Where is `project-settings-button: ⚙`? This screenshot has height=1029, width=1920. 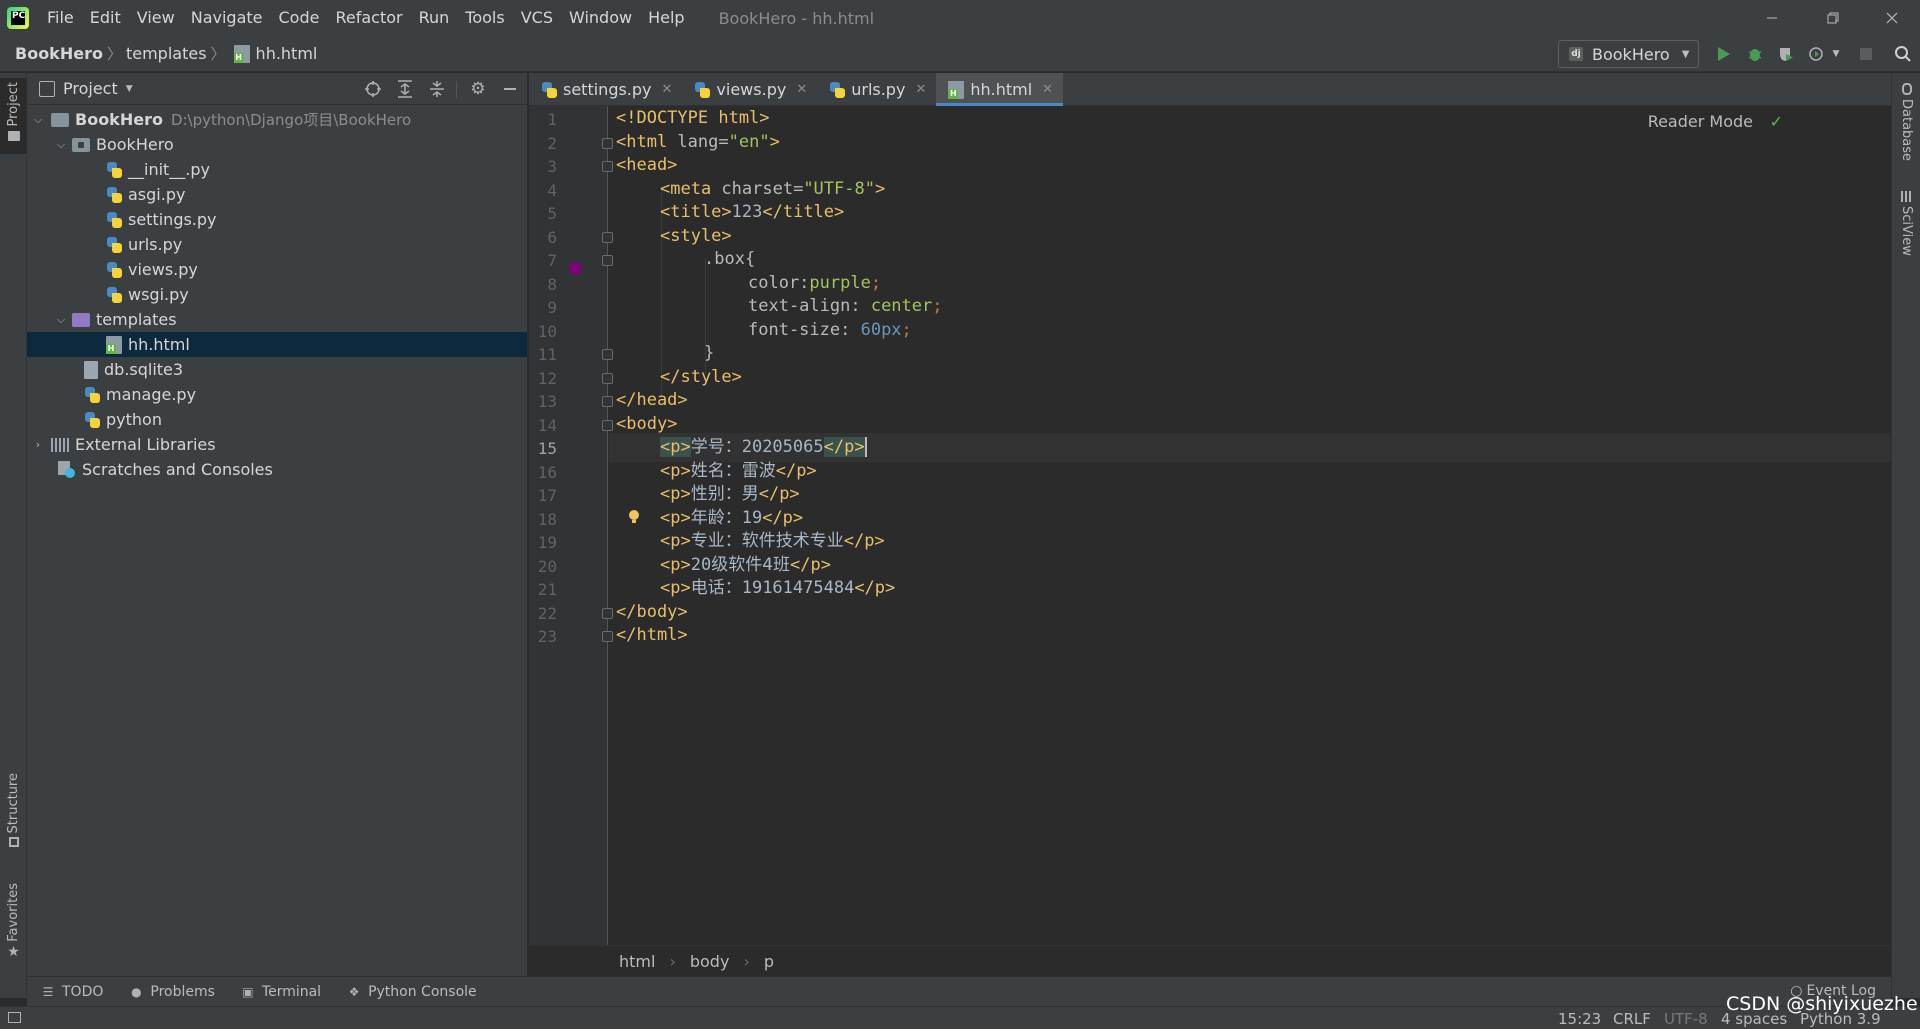
project-settings-button: ⚙ is located at coordinates (478, 89).